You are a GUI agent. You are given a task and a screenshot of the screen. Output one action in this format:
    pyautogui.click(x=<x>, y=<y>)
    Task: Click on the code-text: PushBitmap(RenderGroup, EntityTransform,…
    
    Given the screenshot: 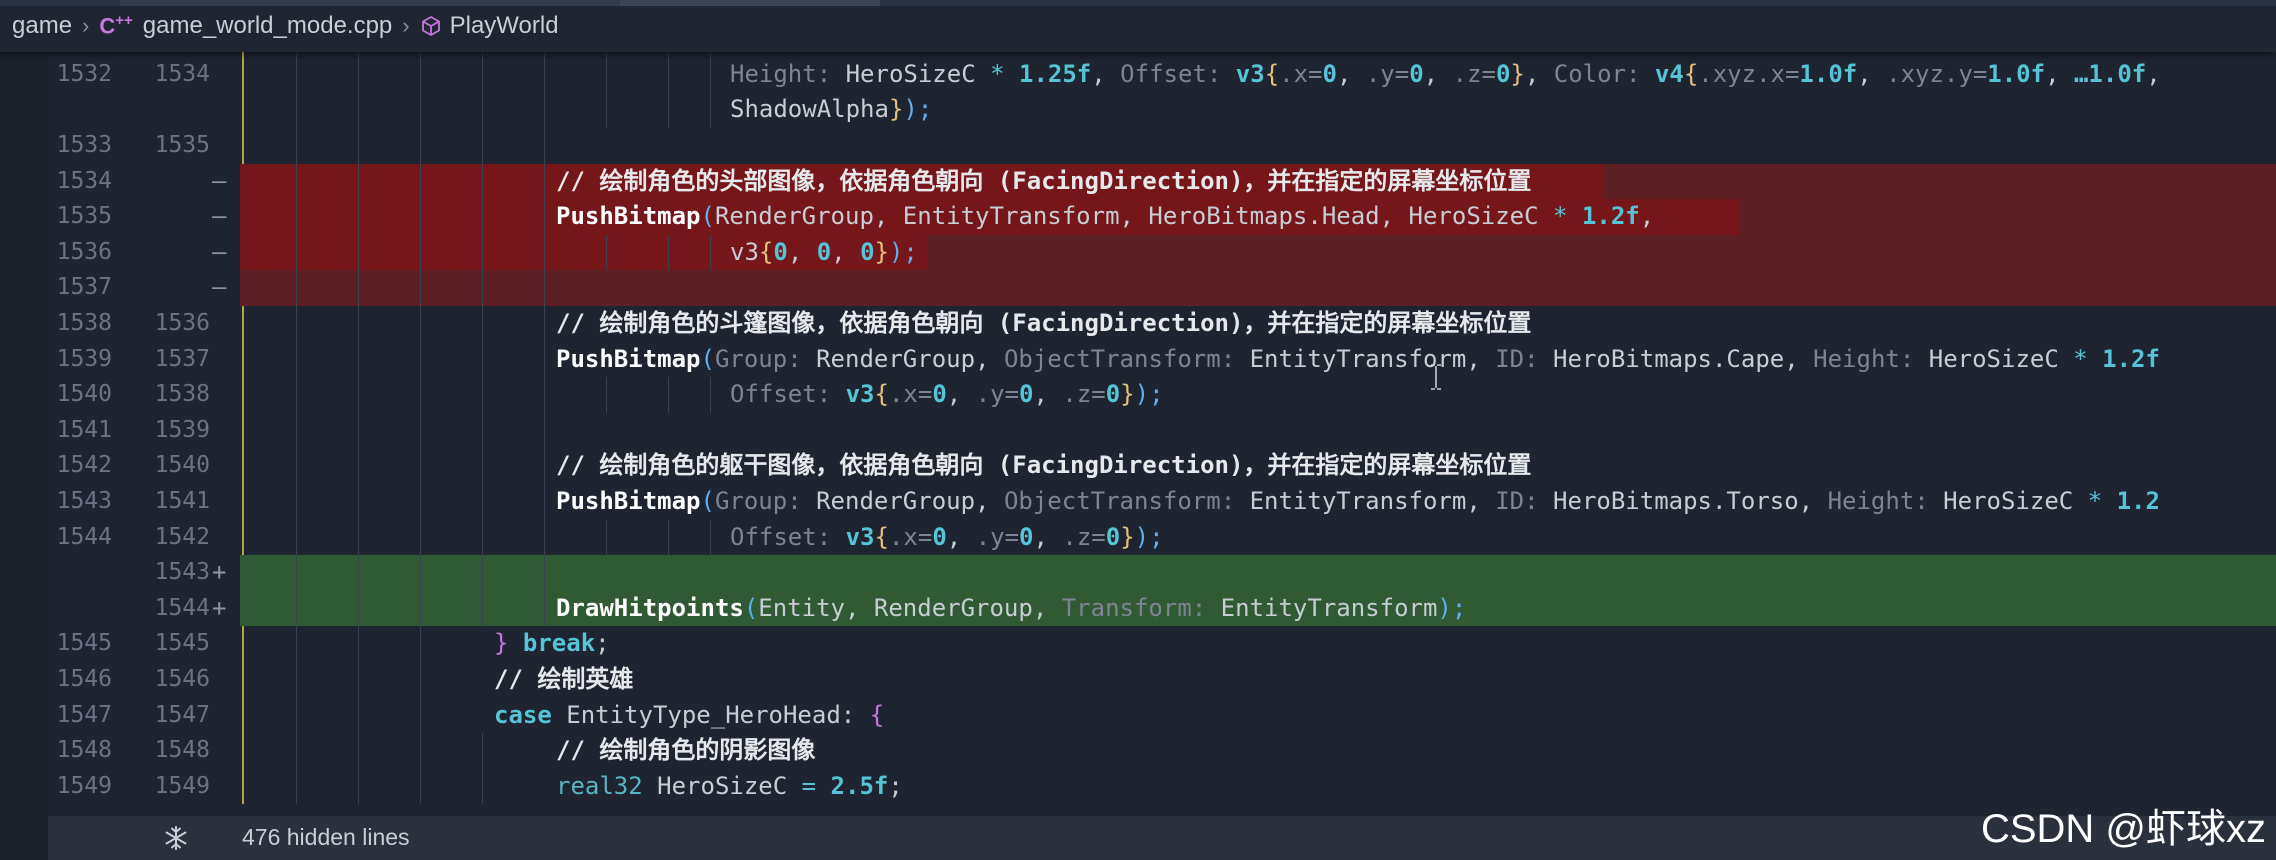 What is the action you would take?
    pyautogui.click(x=1105, y=217)
    